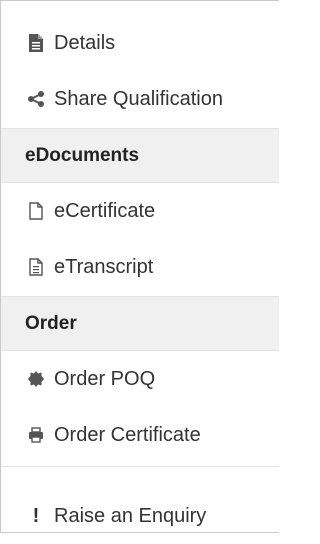 This screenshot has width=320, height=544. What do you see at coordinates (140, 466) in the screenshot?
I see `menu-divider` at bounding box center [140, 466].